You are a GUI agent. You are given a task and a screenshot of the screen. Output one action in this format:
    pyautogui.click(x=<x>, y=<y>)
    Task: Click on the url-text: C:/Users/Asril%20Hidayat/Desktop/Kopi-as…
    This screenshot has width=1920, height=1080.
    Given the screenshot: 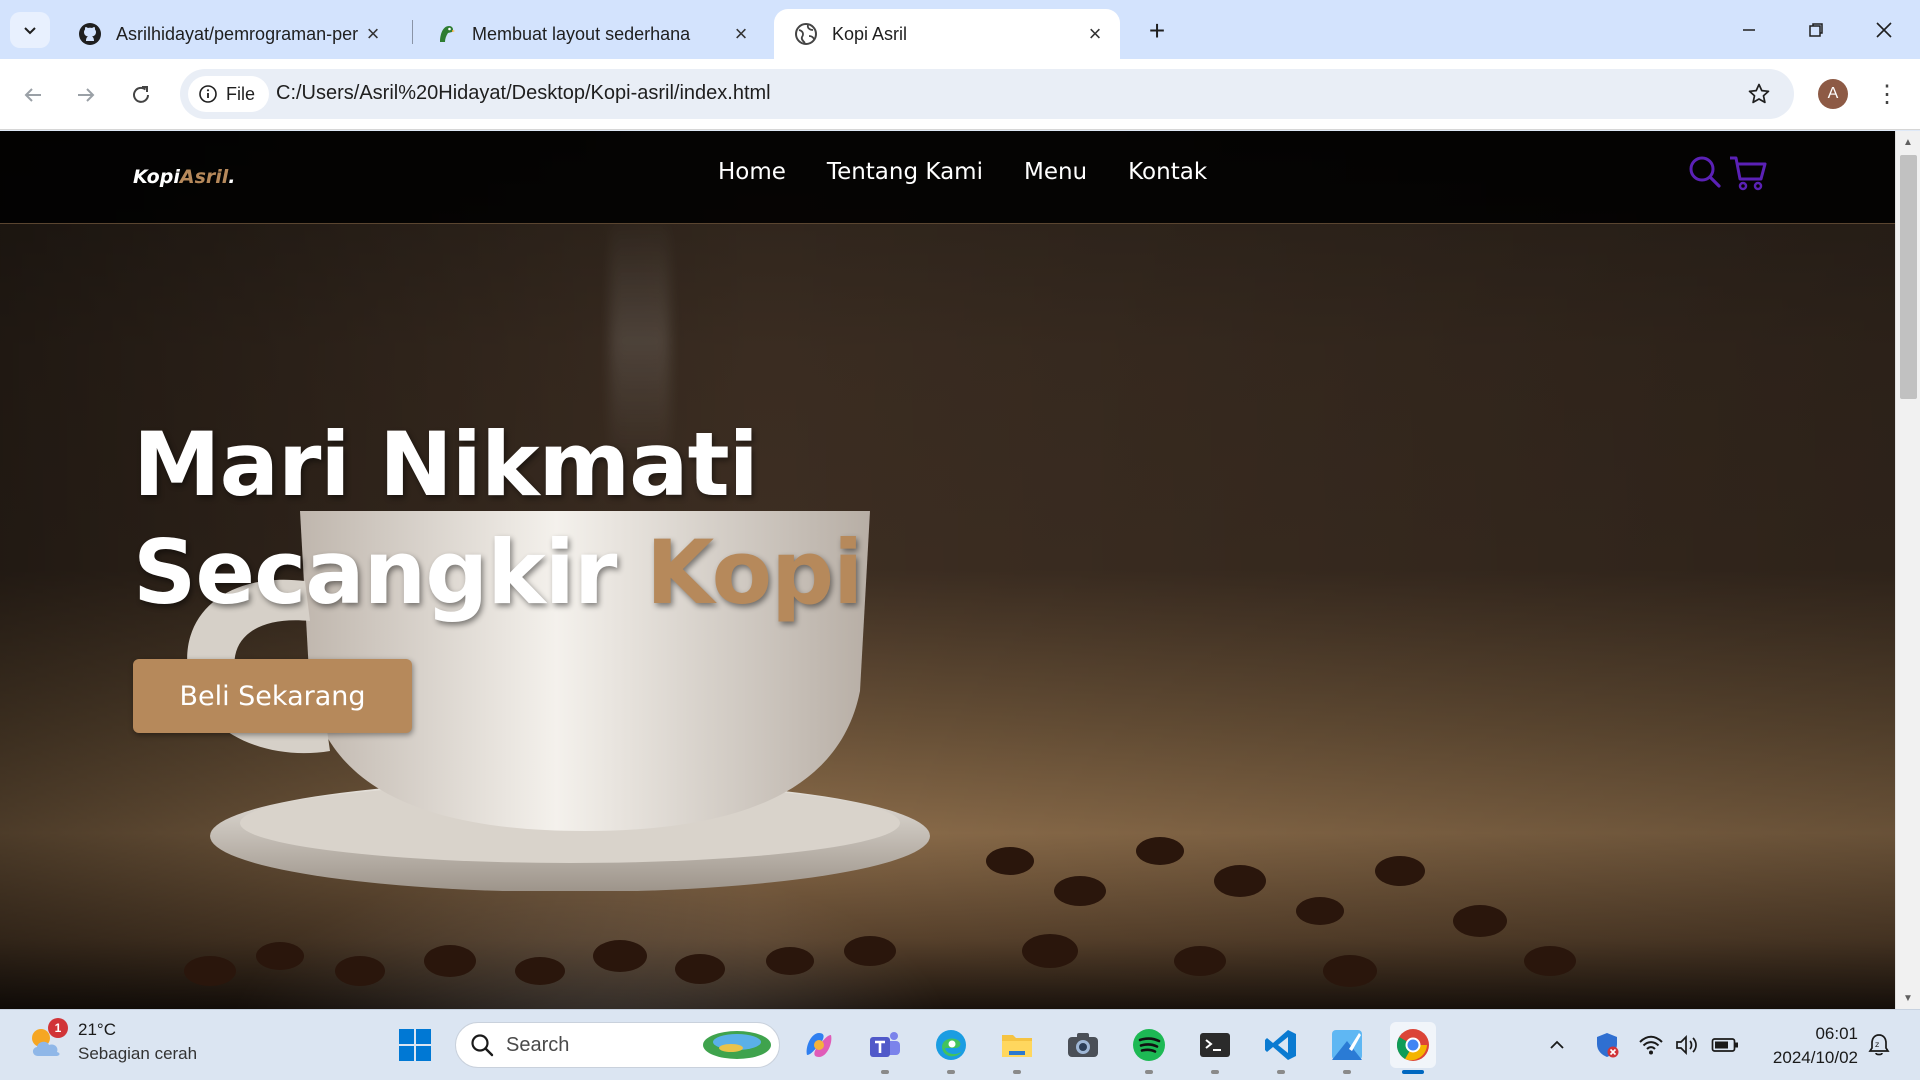 What is the action you would take?
    pyautogui.click(x=523, y=93)
    